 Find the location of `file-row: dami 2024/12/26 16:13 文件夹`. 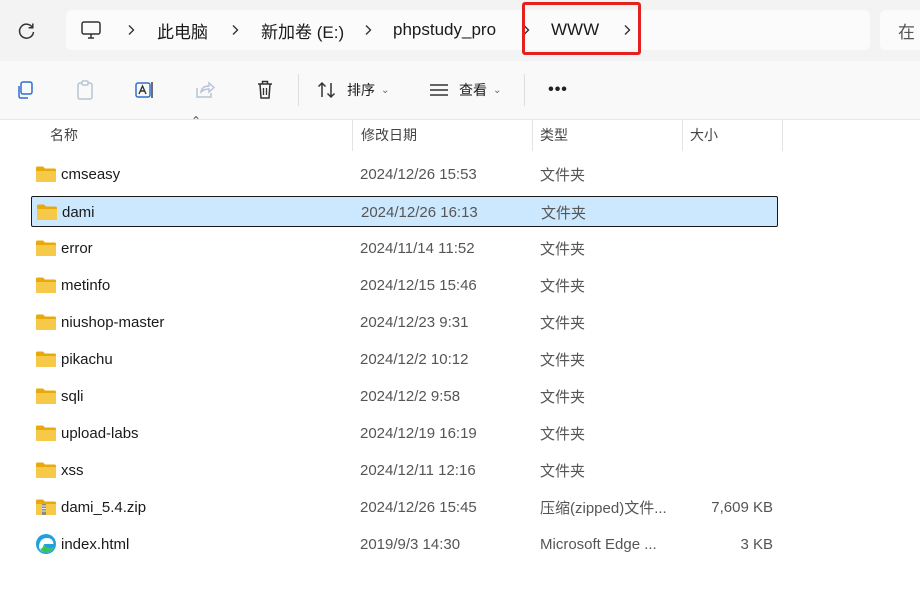

file-row: dami 2024/12/26 16:13 文件夹 is located at coordinates (404, 211).